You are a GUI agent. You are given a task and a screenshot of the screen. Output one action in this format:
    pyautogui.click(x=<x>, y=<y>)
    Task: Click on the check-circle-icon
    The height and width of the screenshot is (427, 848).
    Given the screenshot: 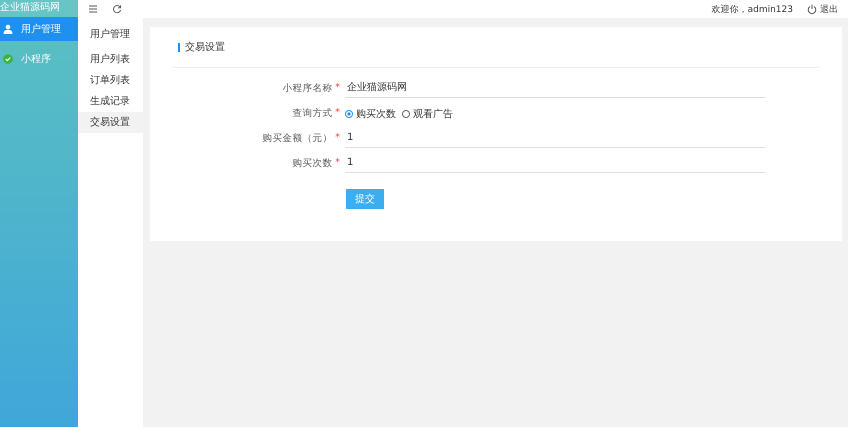 What is the action you would take?
    pyautogui.click(x=8, y=59)
    